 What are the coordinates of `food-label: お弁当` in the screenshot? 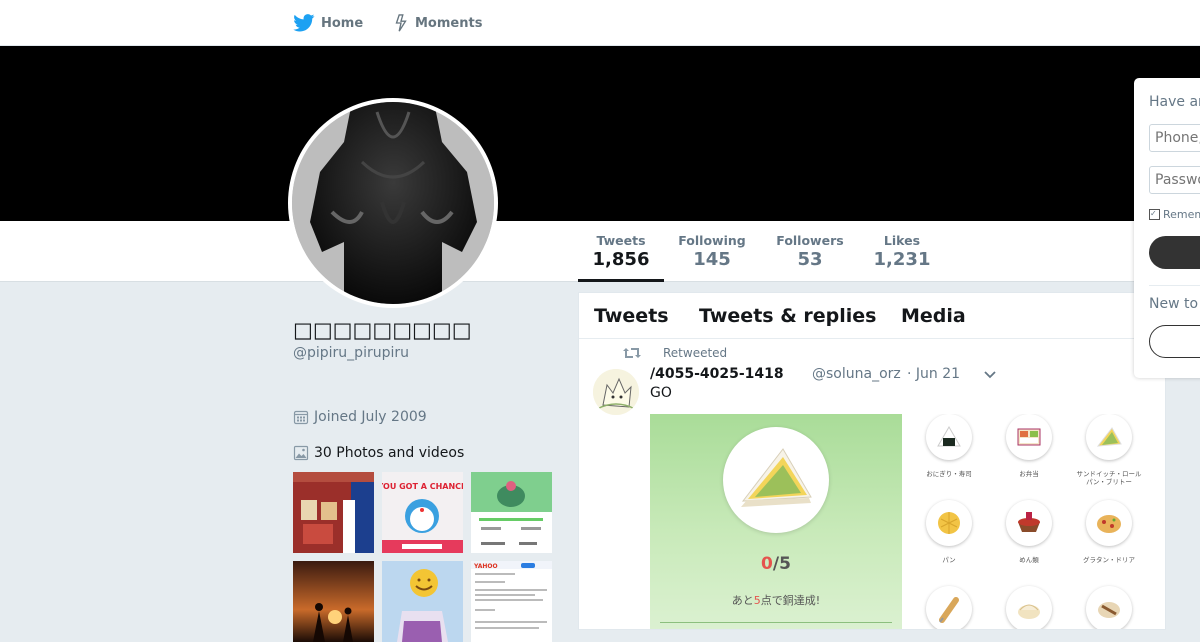 It's located at (1029, 474).